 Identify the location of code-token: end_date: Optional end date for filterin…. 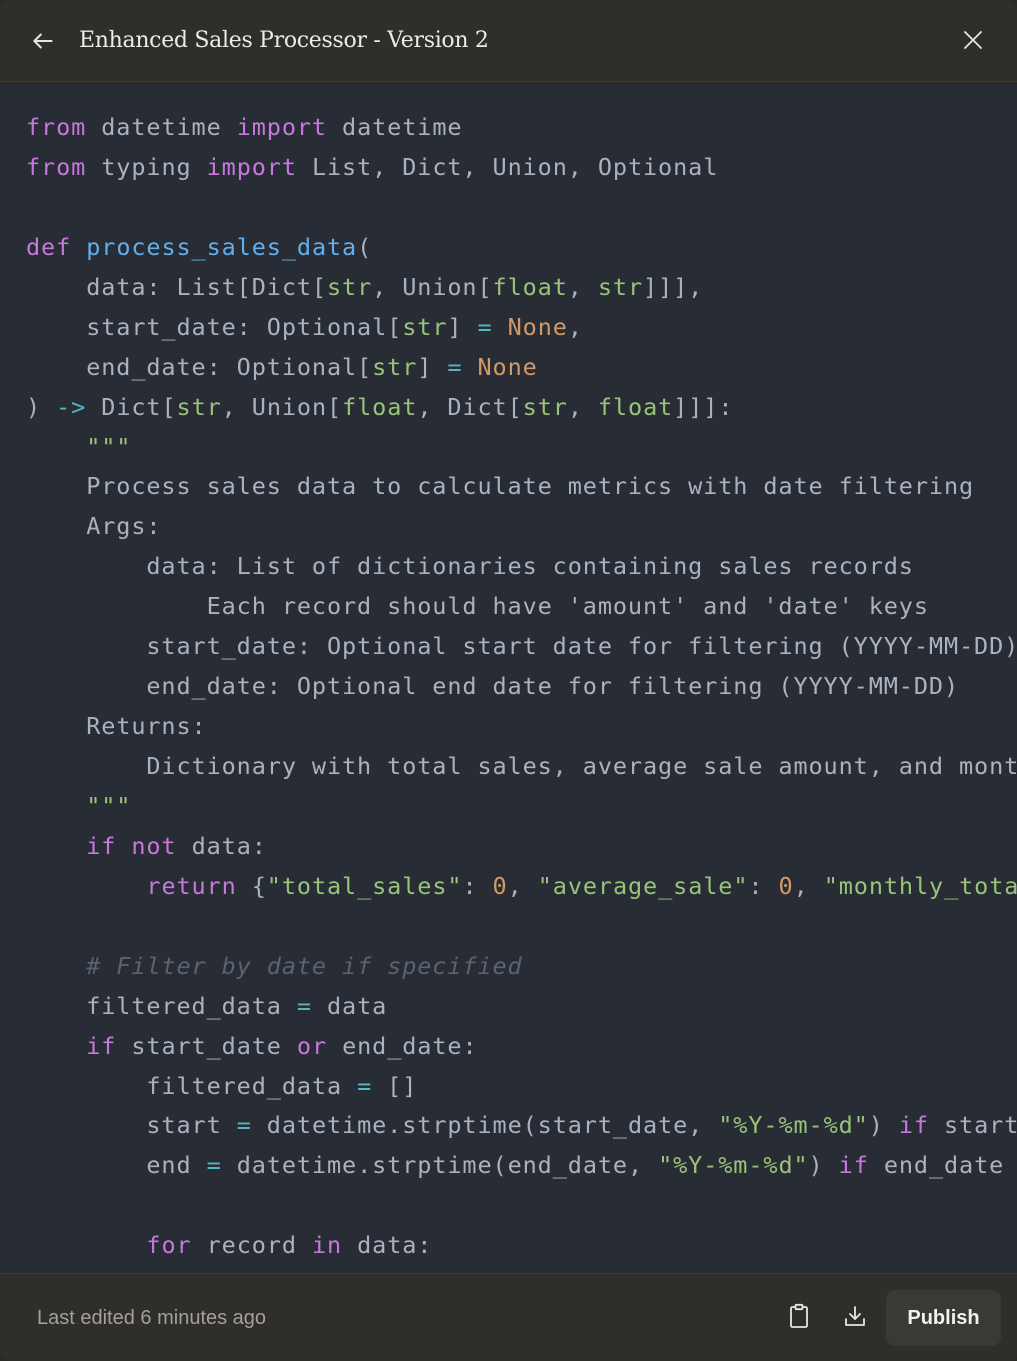
(492, 686).